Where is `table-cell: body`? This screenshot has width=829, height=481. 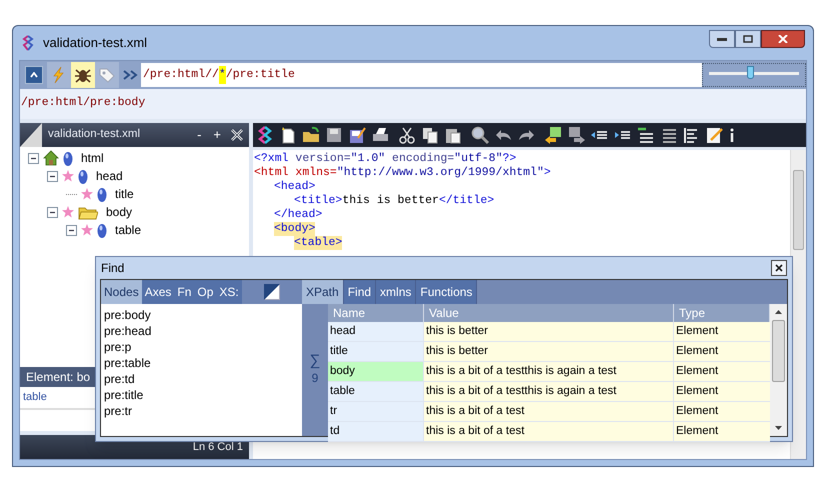 table-cell: body is located at coordinates (376, 371).